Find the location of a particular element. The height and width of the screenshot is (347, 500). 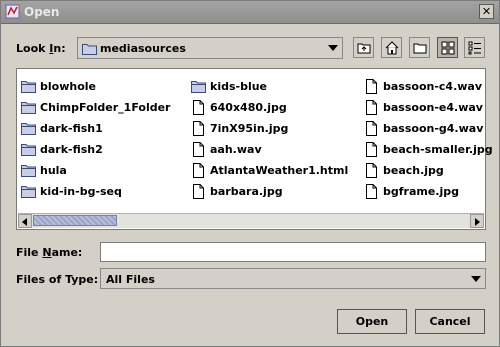

list-item: dark-fish1 is located at coordinates (62, 128).